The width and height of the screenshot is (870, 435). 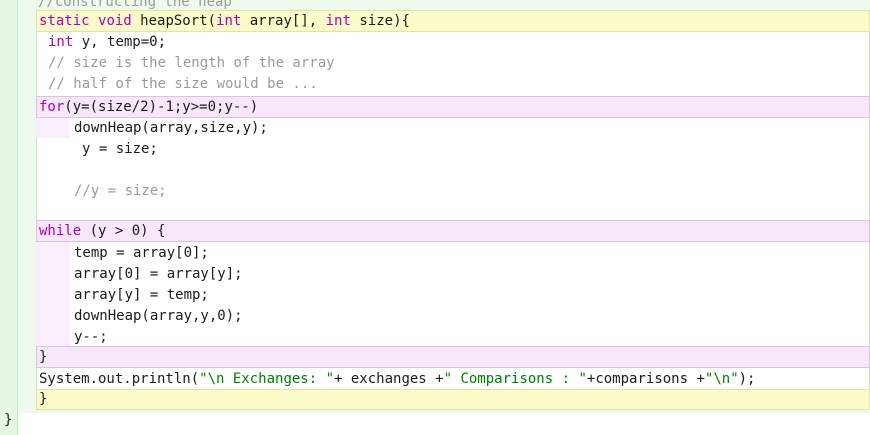 I want to click on code-line-for: for(y=(size/2)-1;y>=0;y--), so click(x=148, y=107).